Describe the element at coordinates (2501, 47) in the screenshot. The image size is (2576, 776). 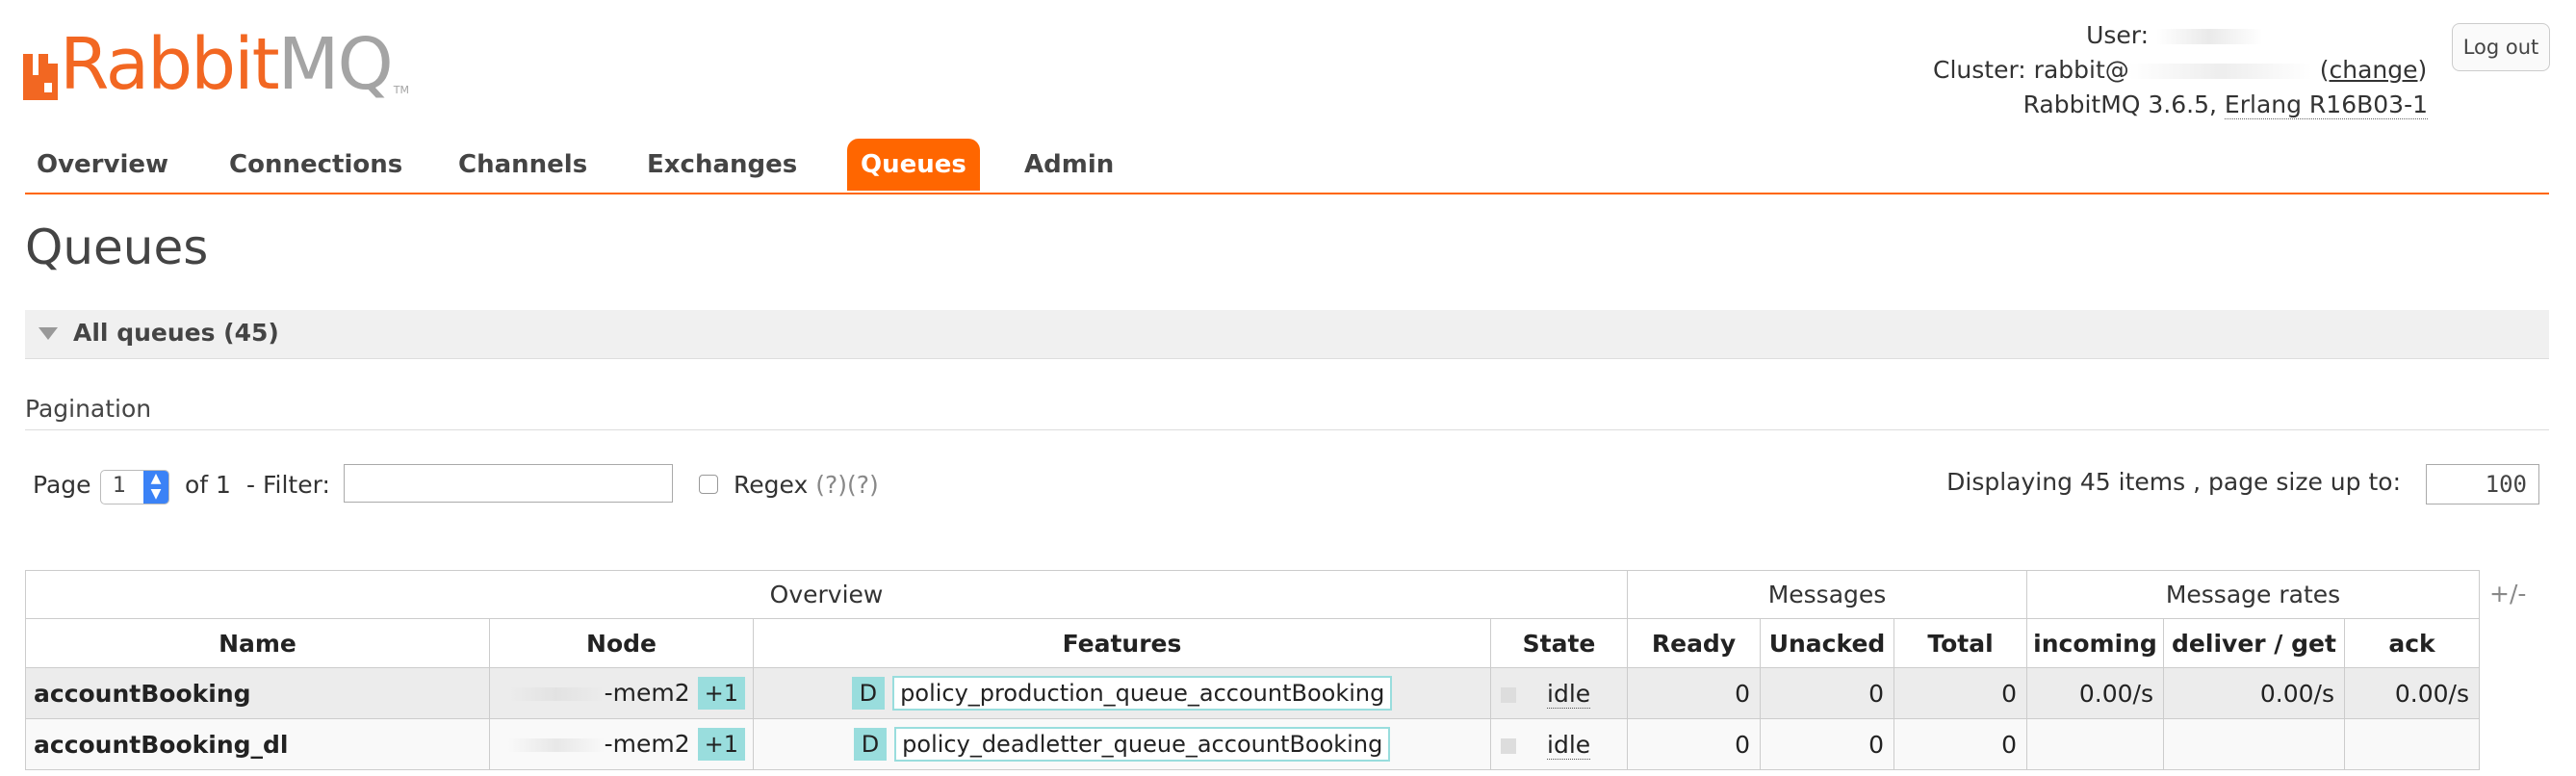
I see `logout-button: Log out` at that location.